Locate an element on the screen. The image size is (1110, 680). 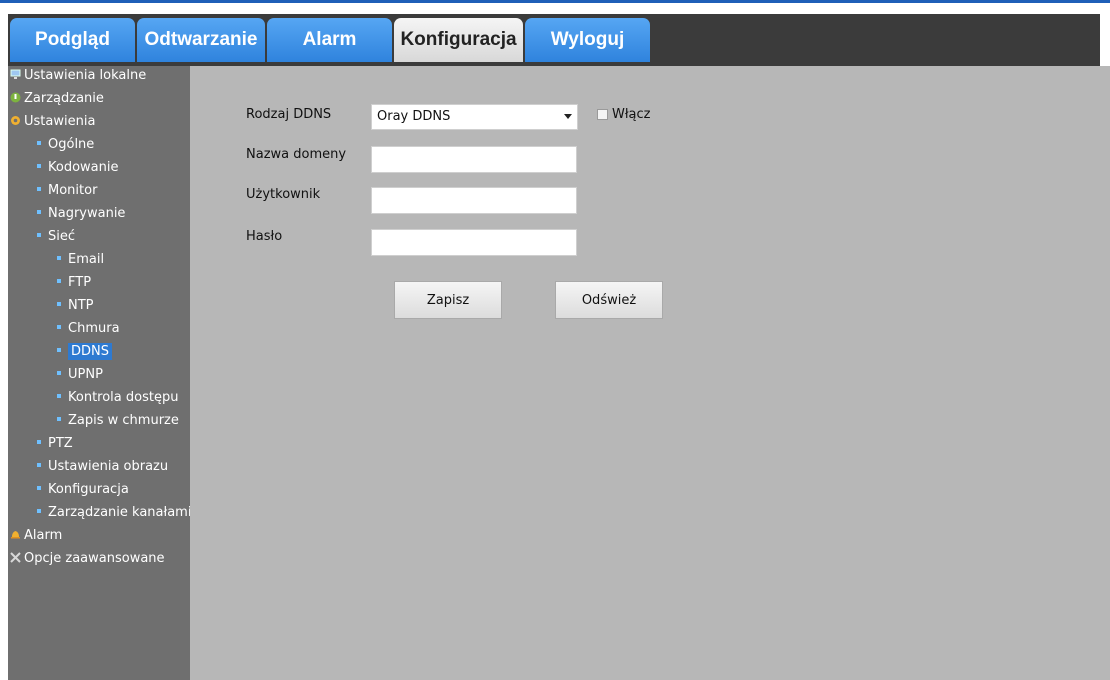
sidebar-item-ustawienia: Ustawienia is located at coordinates (52, 122).